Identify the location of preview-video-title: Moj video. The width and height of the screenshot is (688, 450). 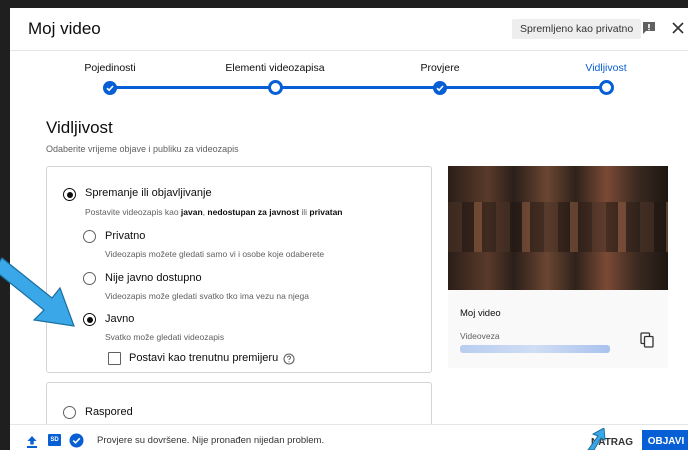
(480, 313).